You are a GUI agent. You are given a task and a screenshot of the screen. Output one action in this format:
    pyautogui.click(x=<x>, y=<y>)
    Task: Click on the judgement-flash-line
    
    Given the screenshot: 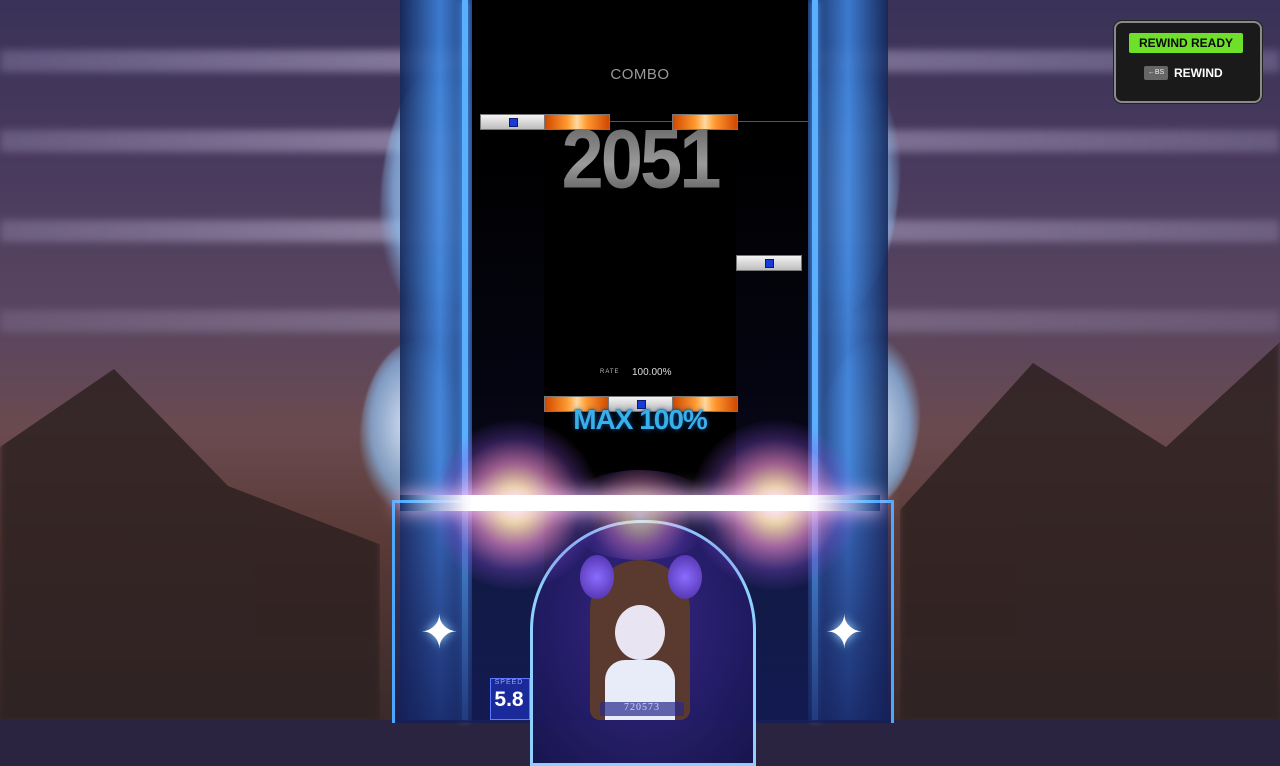 What is the action you would take?
    pyautogui.click(x=640, y=503)
    